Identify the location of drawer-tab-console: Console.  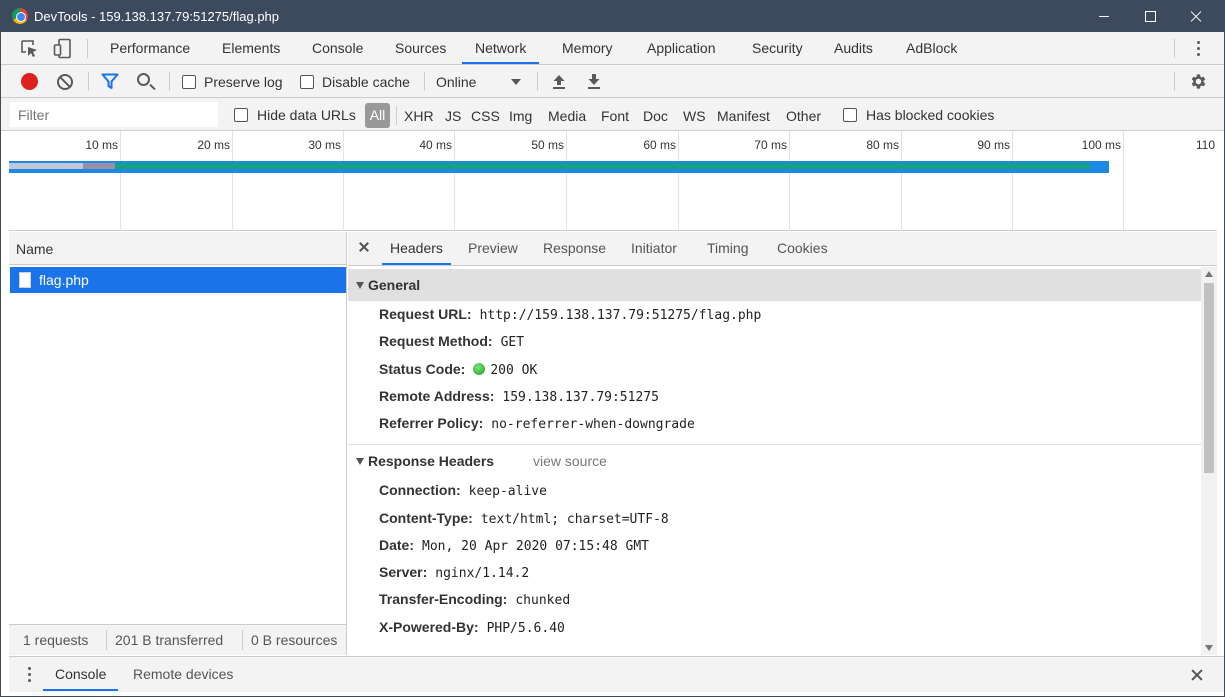
(81, 674).